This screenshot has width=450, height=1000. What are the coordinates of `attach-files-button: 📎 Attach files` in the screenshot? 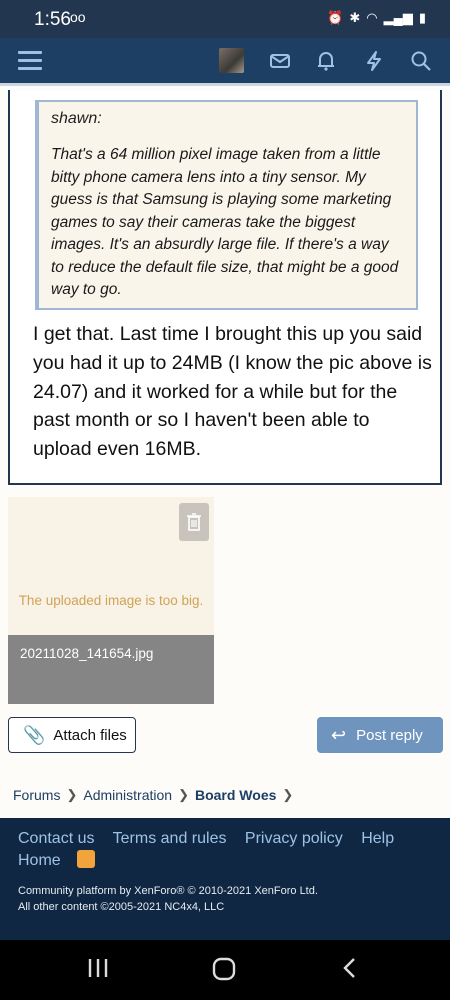 It's located at (72, 735).